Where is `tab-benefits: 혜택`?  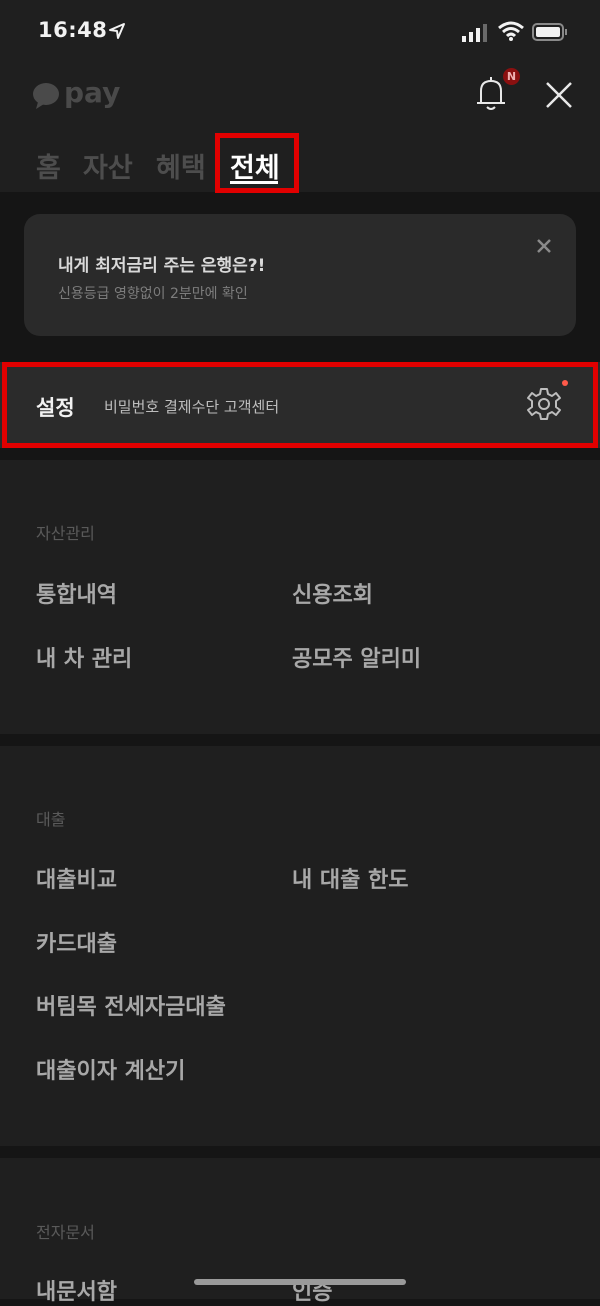
tab-benefits: 혜택 is located at coordinates (181, 165).